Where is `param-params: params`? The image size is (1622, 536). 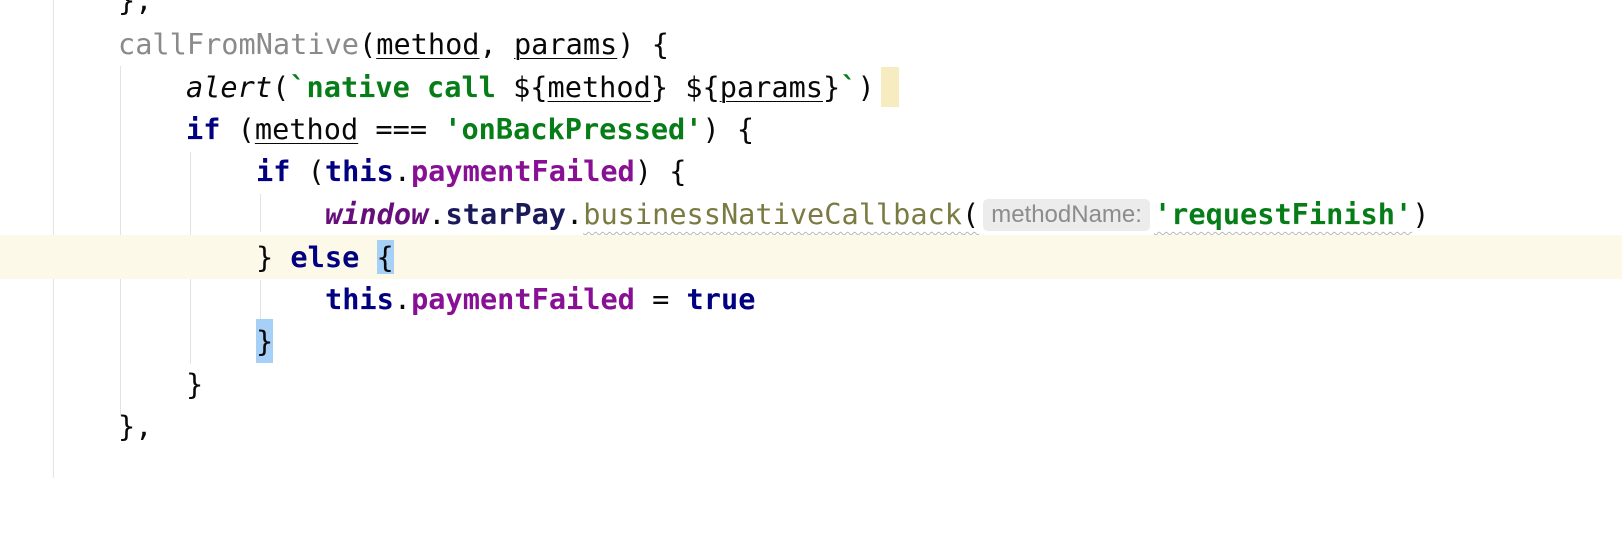
param-params: params is located at coordinates (565, 44).